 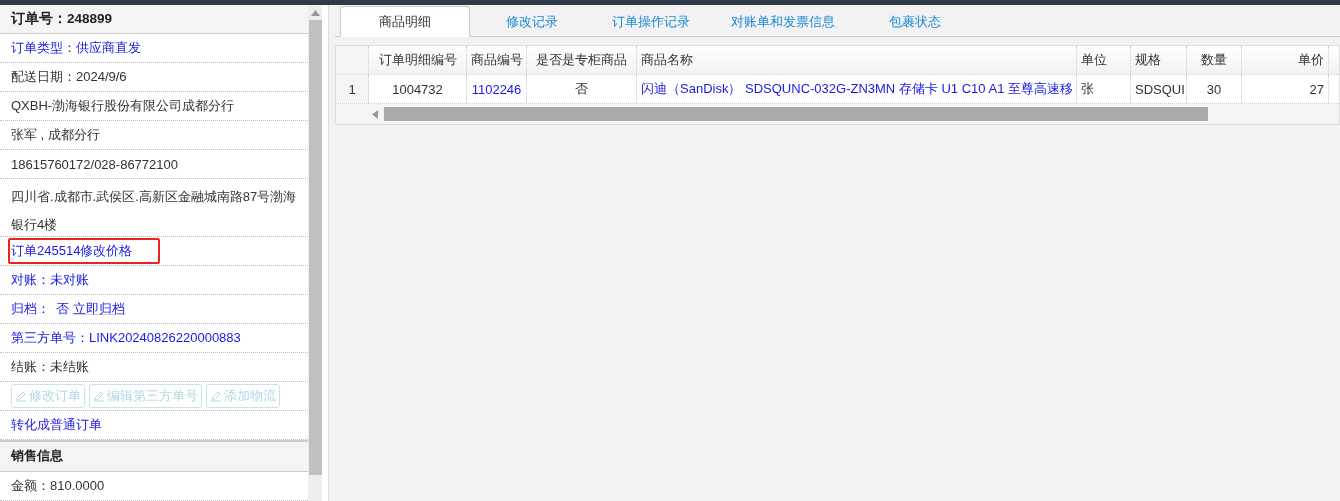 I want to click on scroll-up-icon, so click(x=315, y=13).